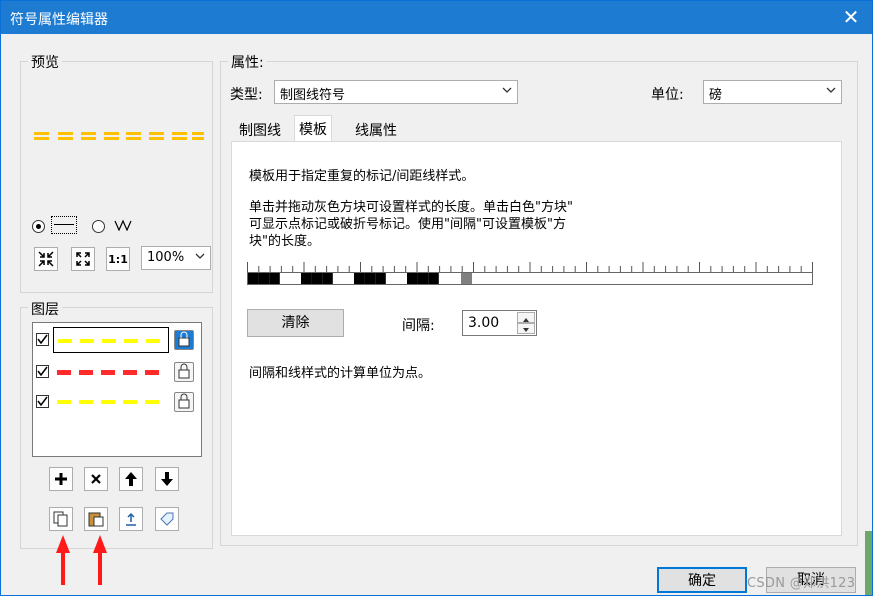  What do you see at coordinates (59, 20) in the screenshot?
I see `window-title: 符号属性编辑器` at bounding box center [59, 20].